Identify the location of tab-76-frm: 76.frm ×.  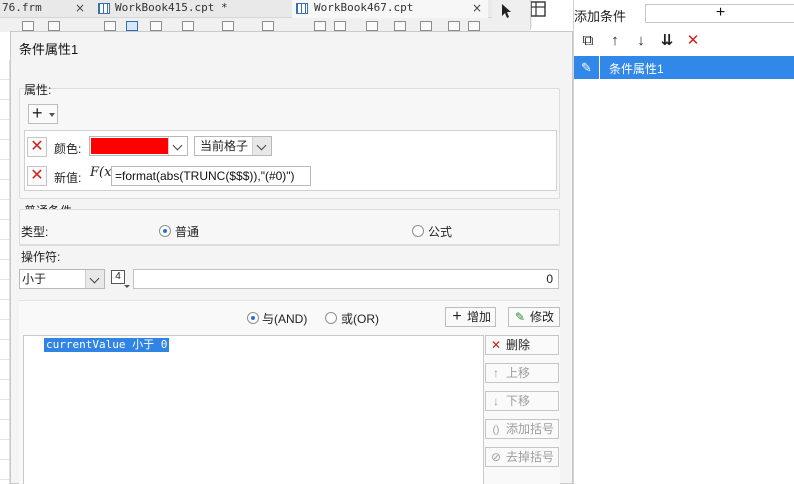
(46, 9).